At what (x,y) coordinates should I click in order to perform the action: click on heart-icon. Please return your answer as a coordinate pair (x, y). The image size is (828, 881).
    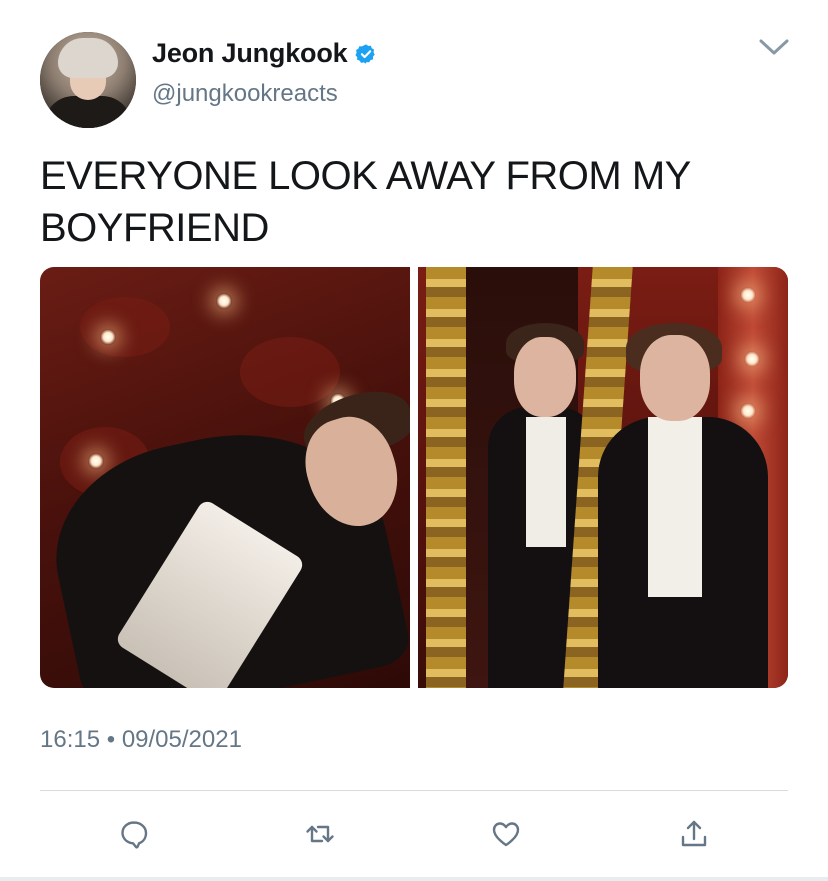
    Looking at the image, I should click on (506, 834).